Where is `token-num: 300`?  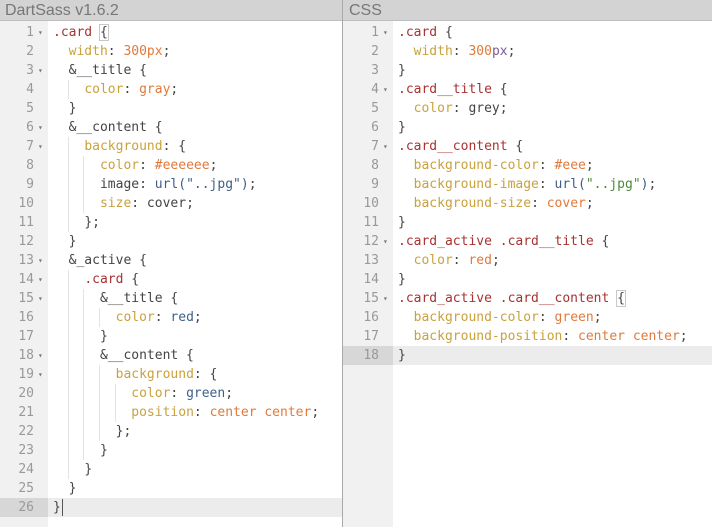
token-num: 300 is located at coordinates (480, 51).